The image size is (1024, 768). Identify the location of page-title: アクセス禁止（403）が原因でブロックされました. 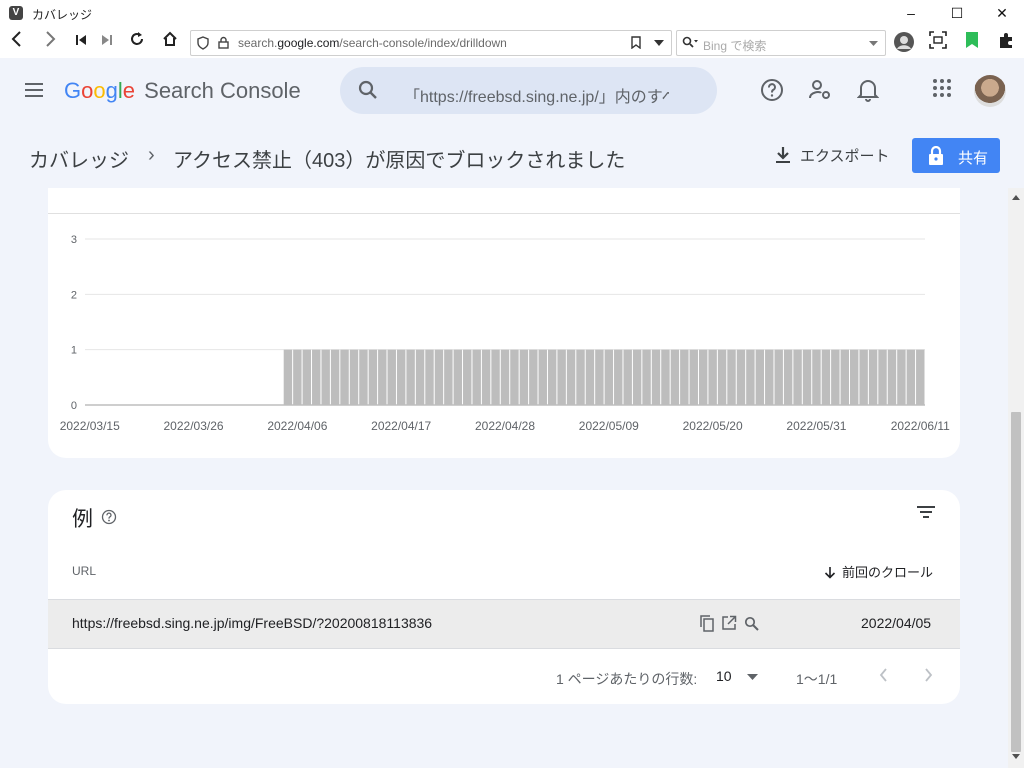
(399, 161).